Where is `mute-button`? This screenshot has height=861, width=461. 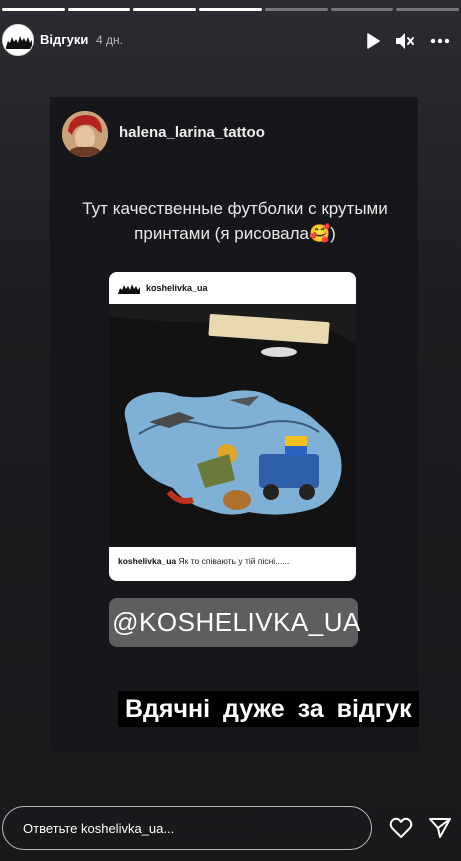
mute-button is located at coordinates (405, 41).